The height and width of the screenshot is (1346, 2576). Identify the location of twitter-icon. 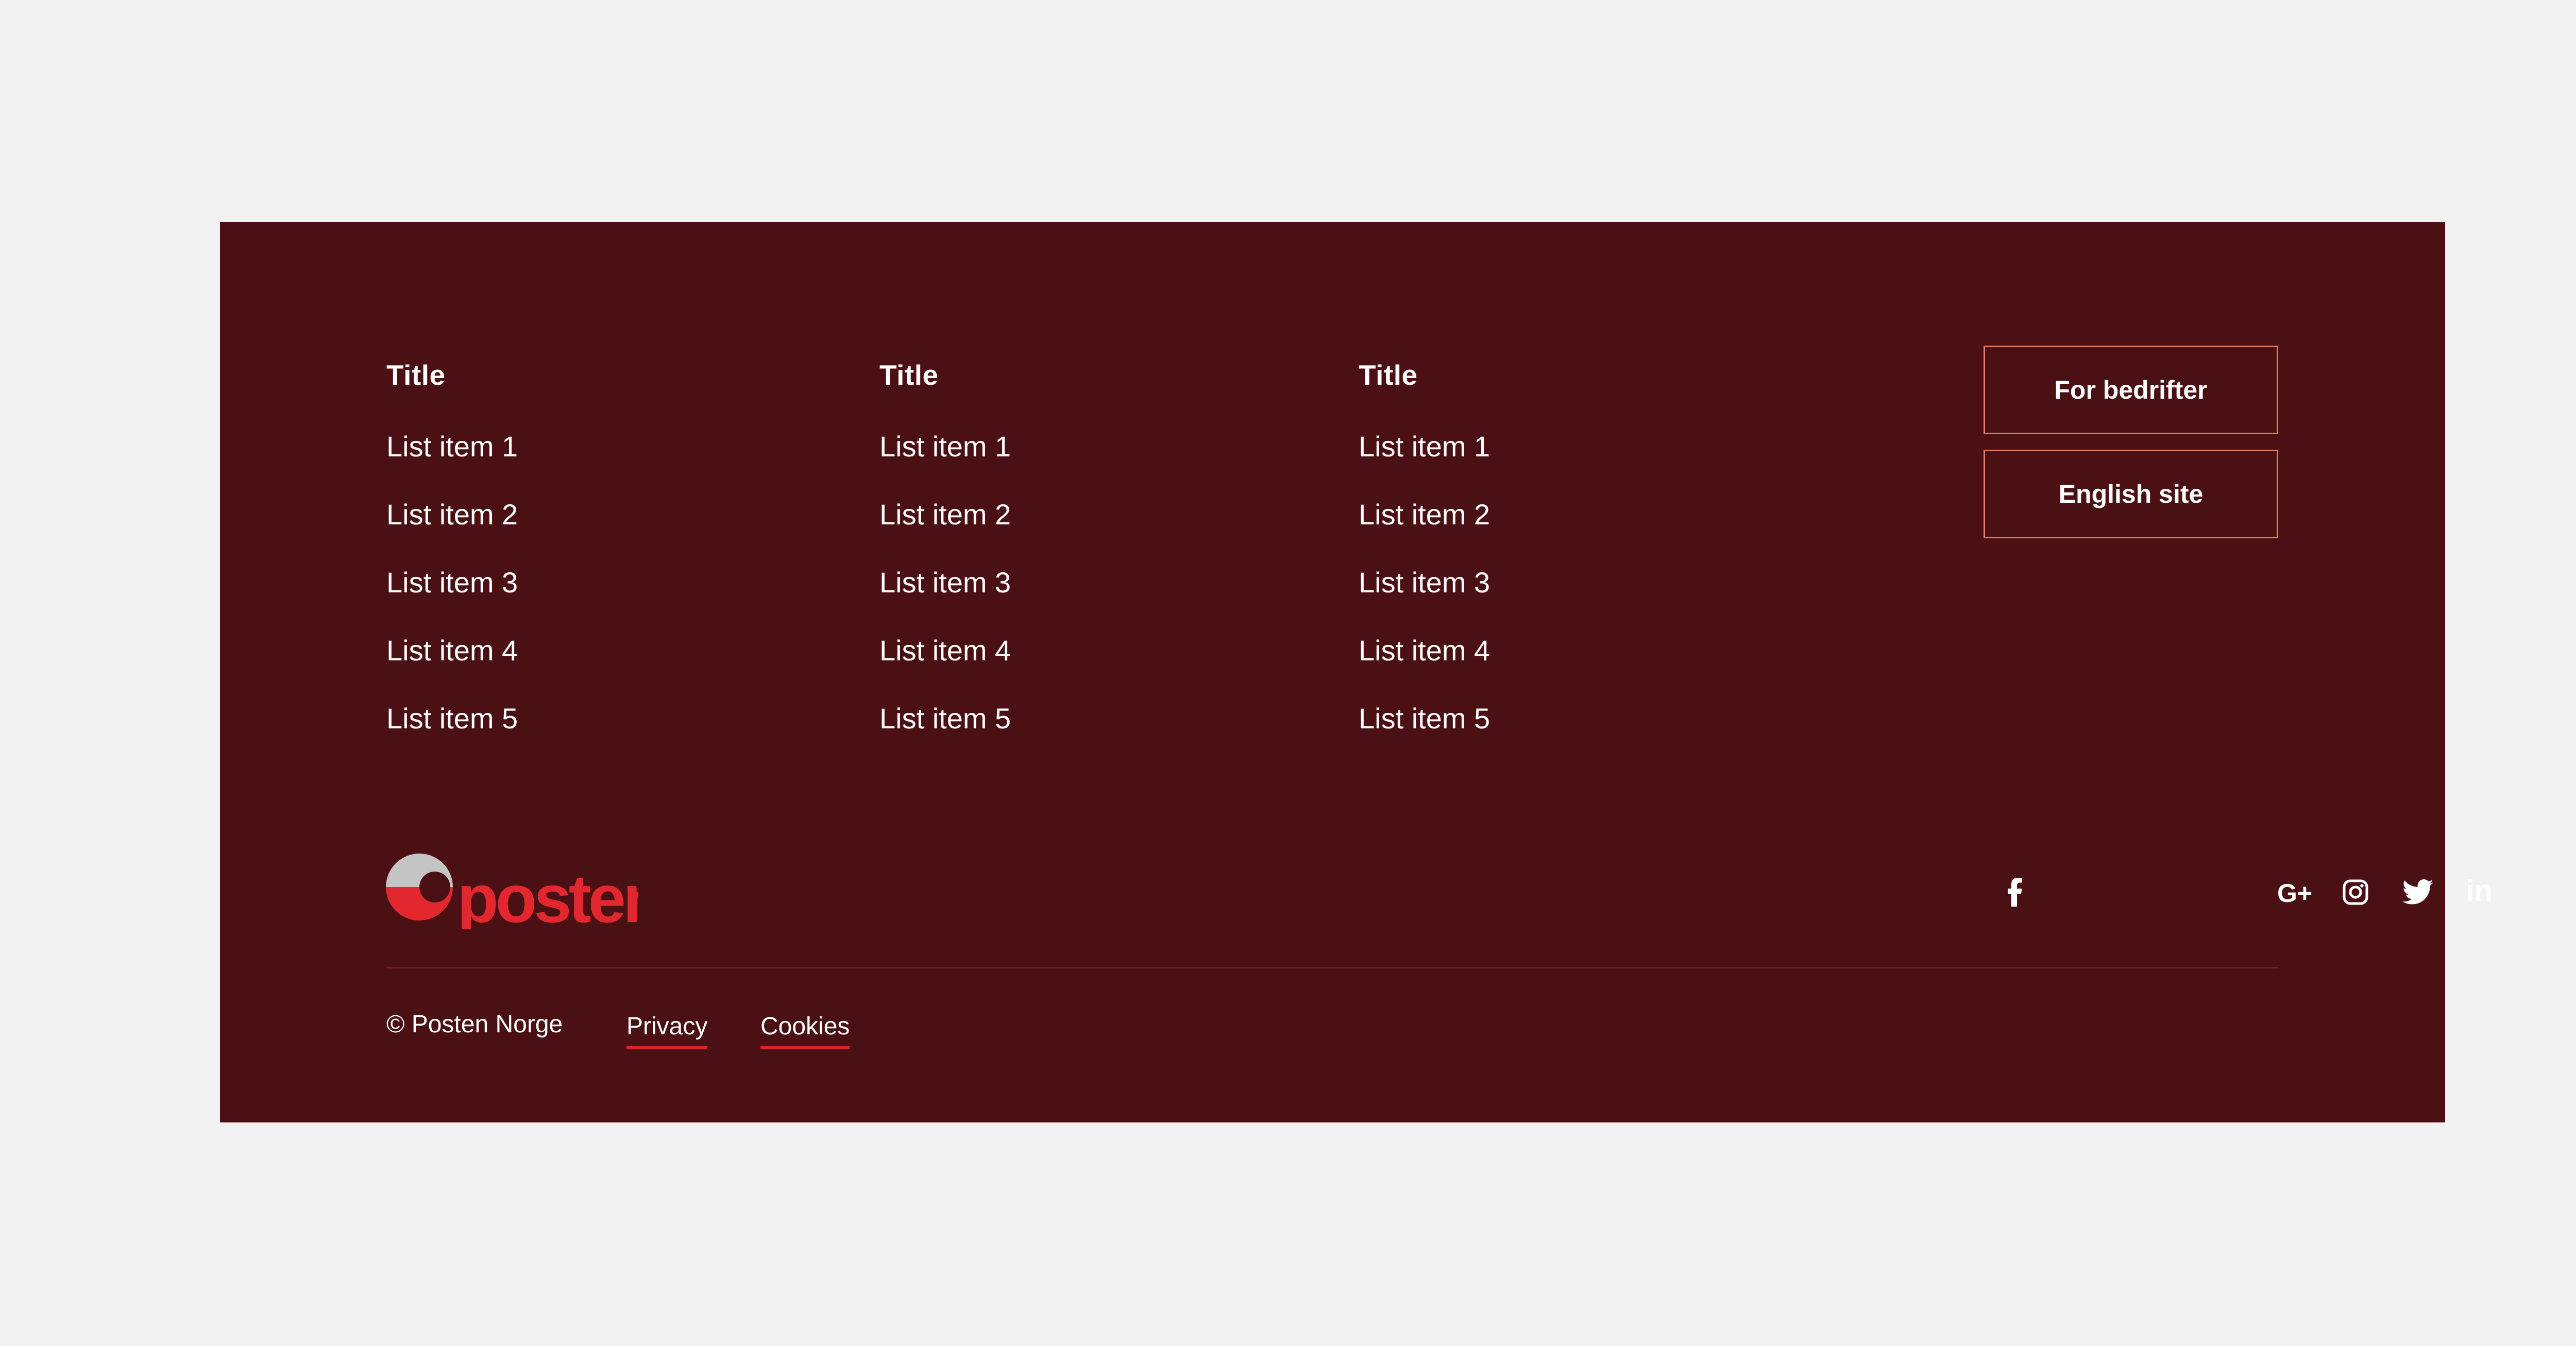
(2417, 892).